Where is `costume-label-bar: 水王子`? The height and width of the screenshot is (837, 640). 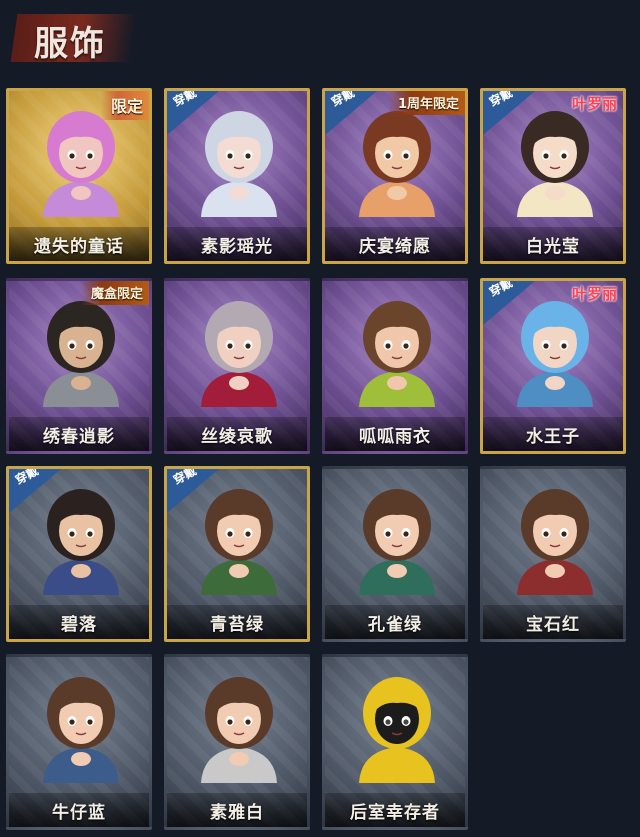 costume-label-bar: 水王子 is located at coordinates (553, 434).